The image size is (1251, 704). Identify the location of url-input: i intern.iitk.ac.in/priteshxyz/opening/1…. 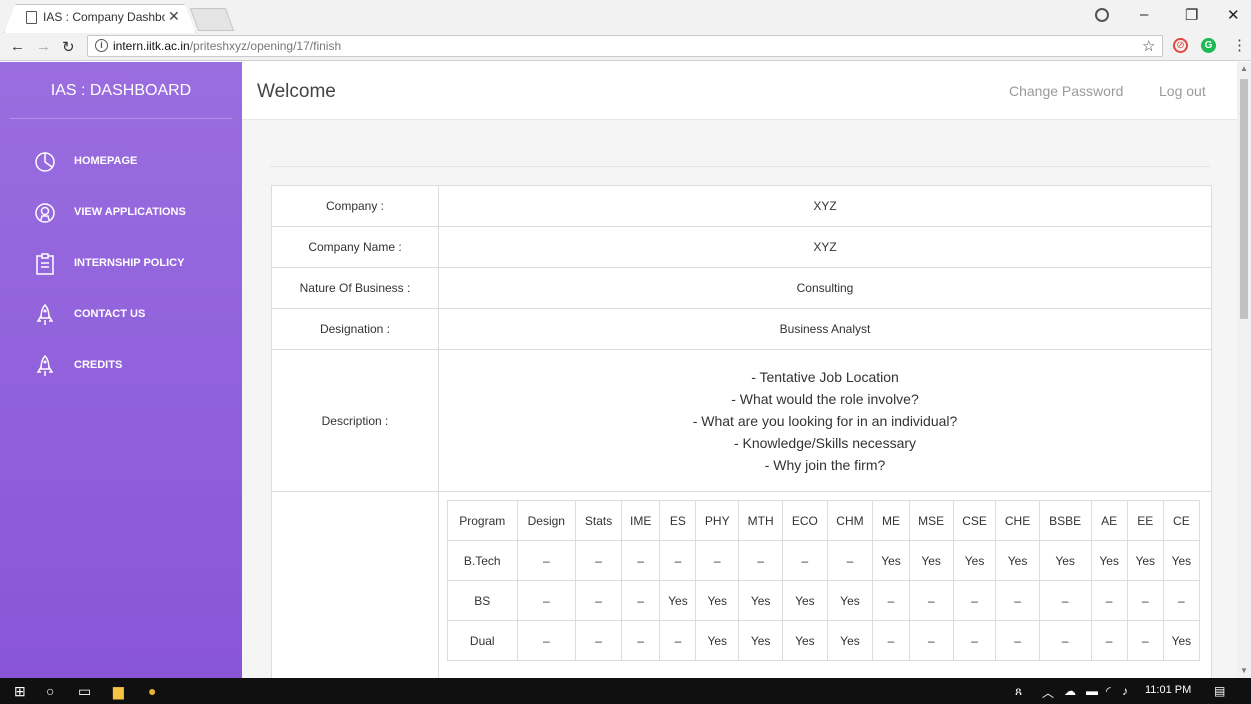
(625, 46).